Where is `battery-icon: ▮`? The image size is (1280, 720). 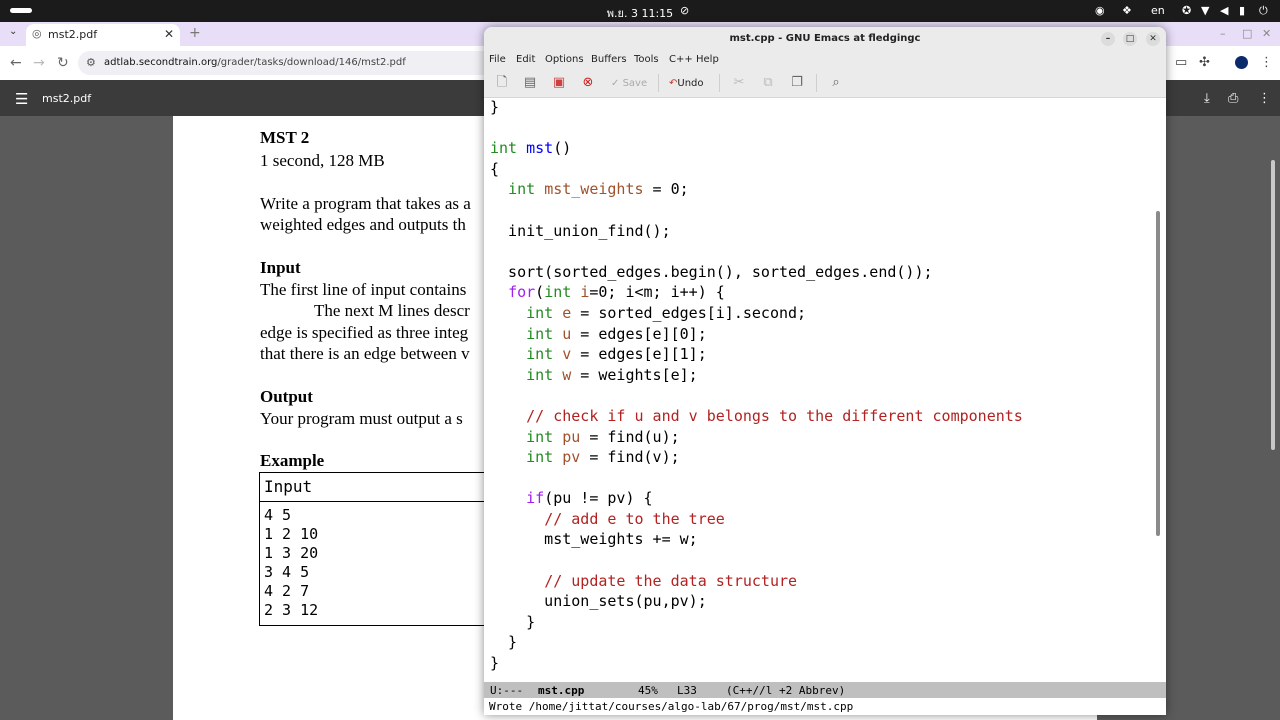
battery-icon: ▮ is located at coordinates (1242, 10).